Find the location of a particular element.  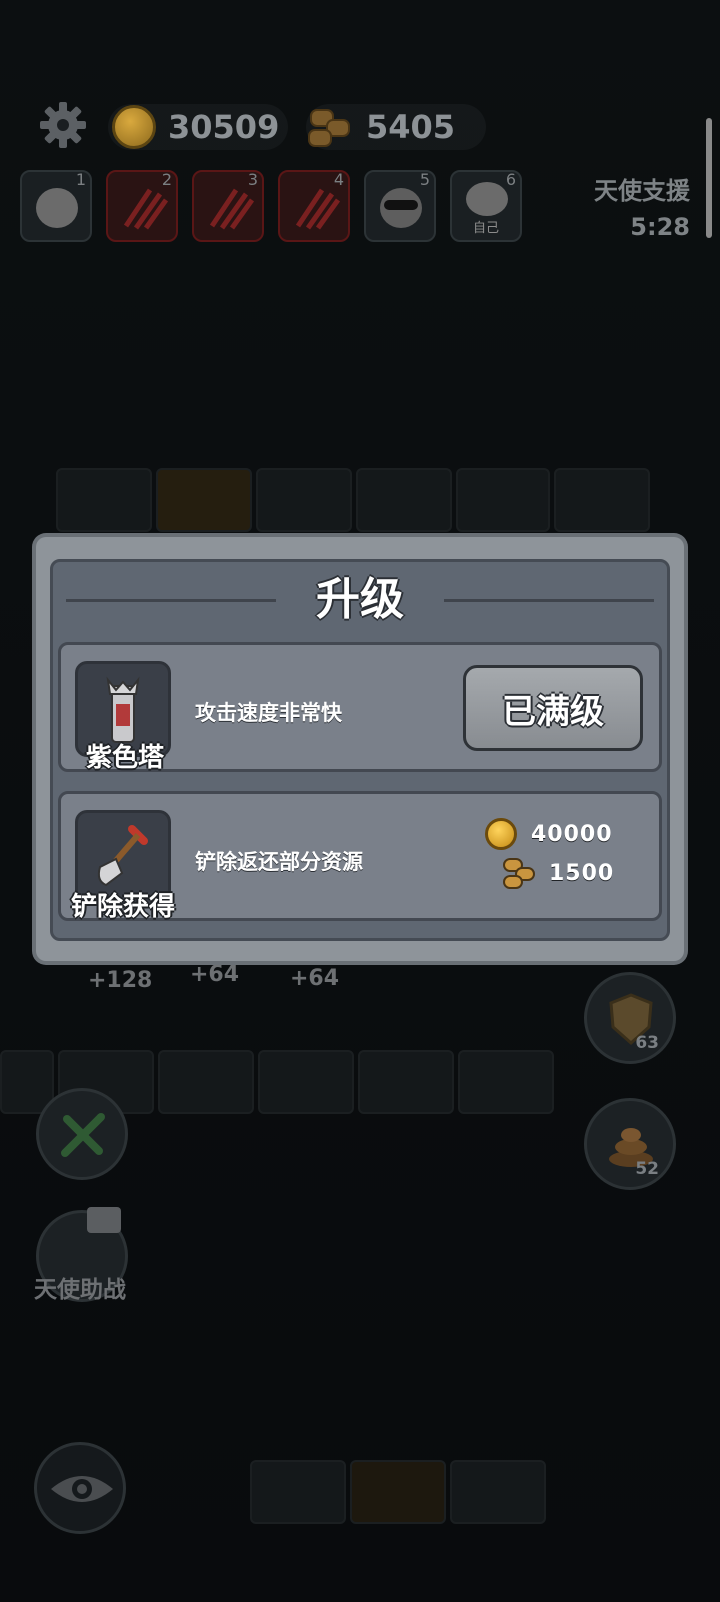

player-slot-5: 5 is located at coordinates (400, 206).